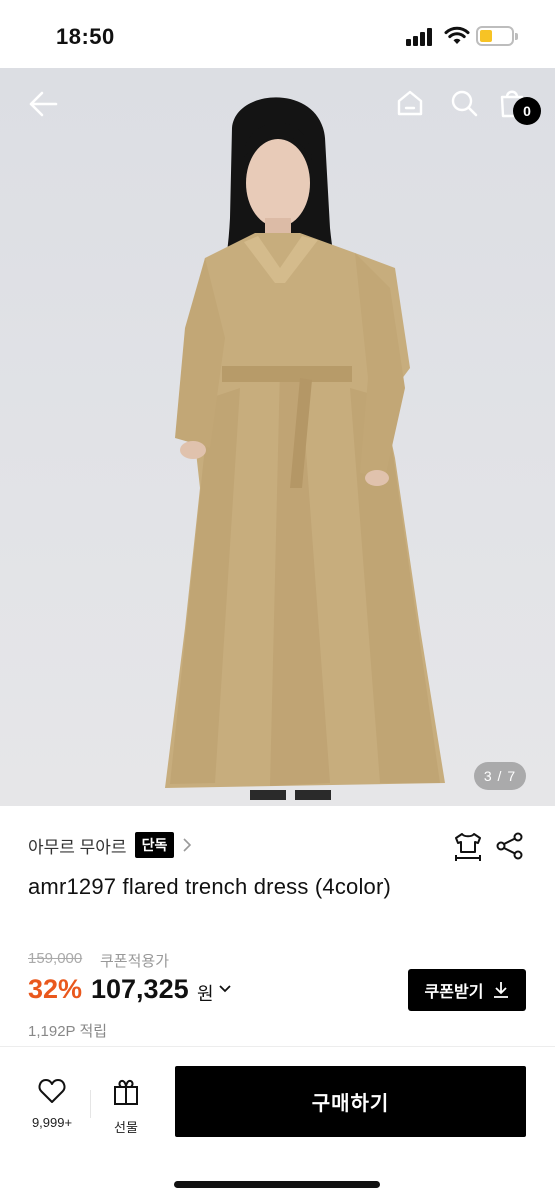 The height and width of the screenshot is (1200, 555). Describe the element at coordinates (126, 1127) in the screenshot. I see `gift-label: 선물` at that location.